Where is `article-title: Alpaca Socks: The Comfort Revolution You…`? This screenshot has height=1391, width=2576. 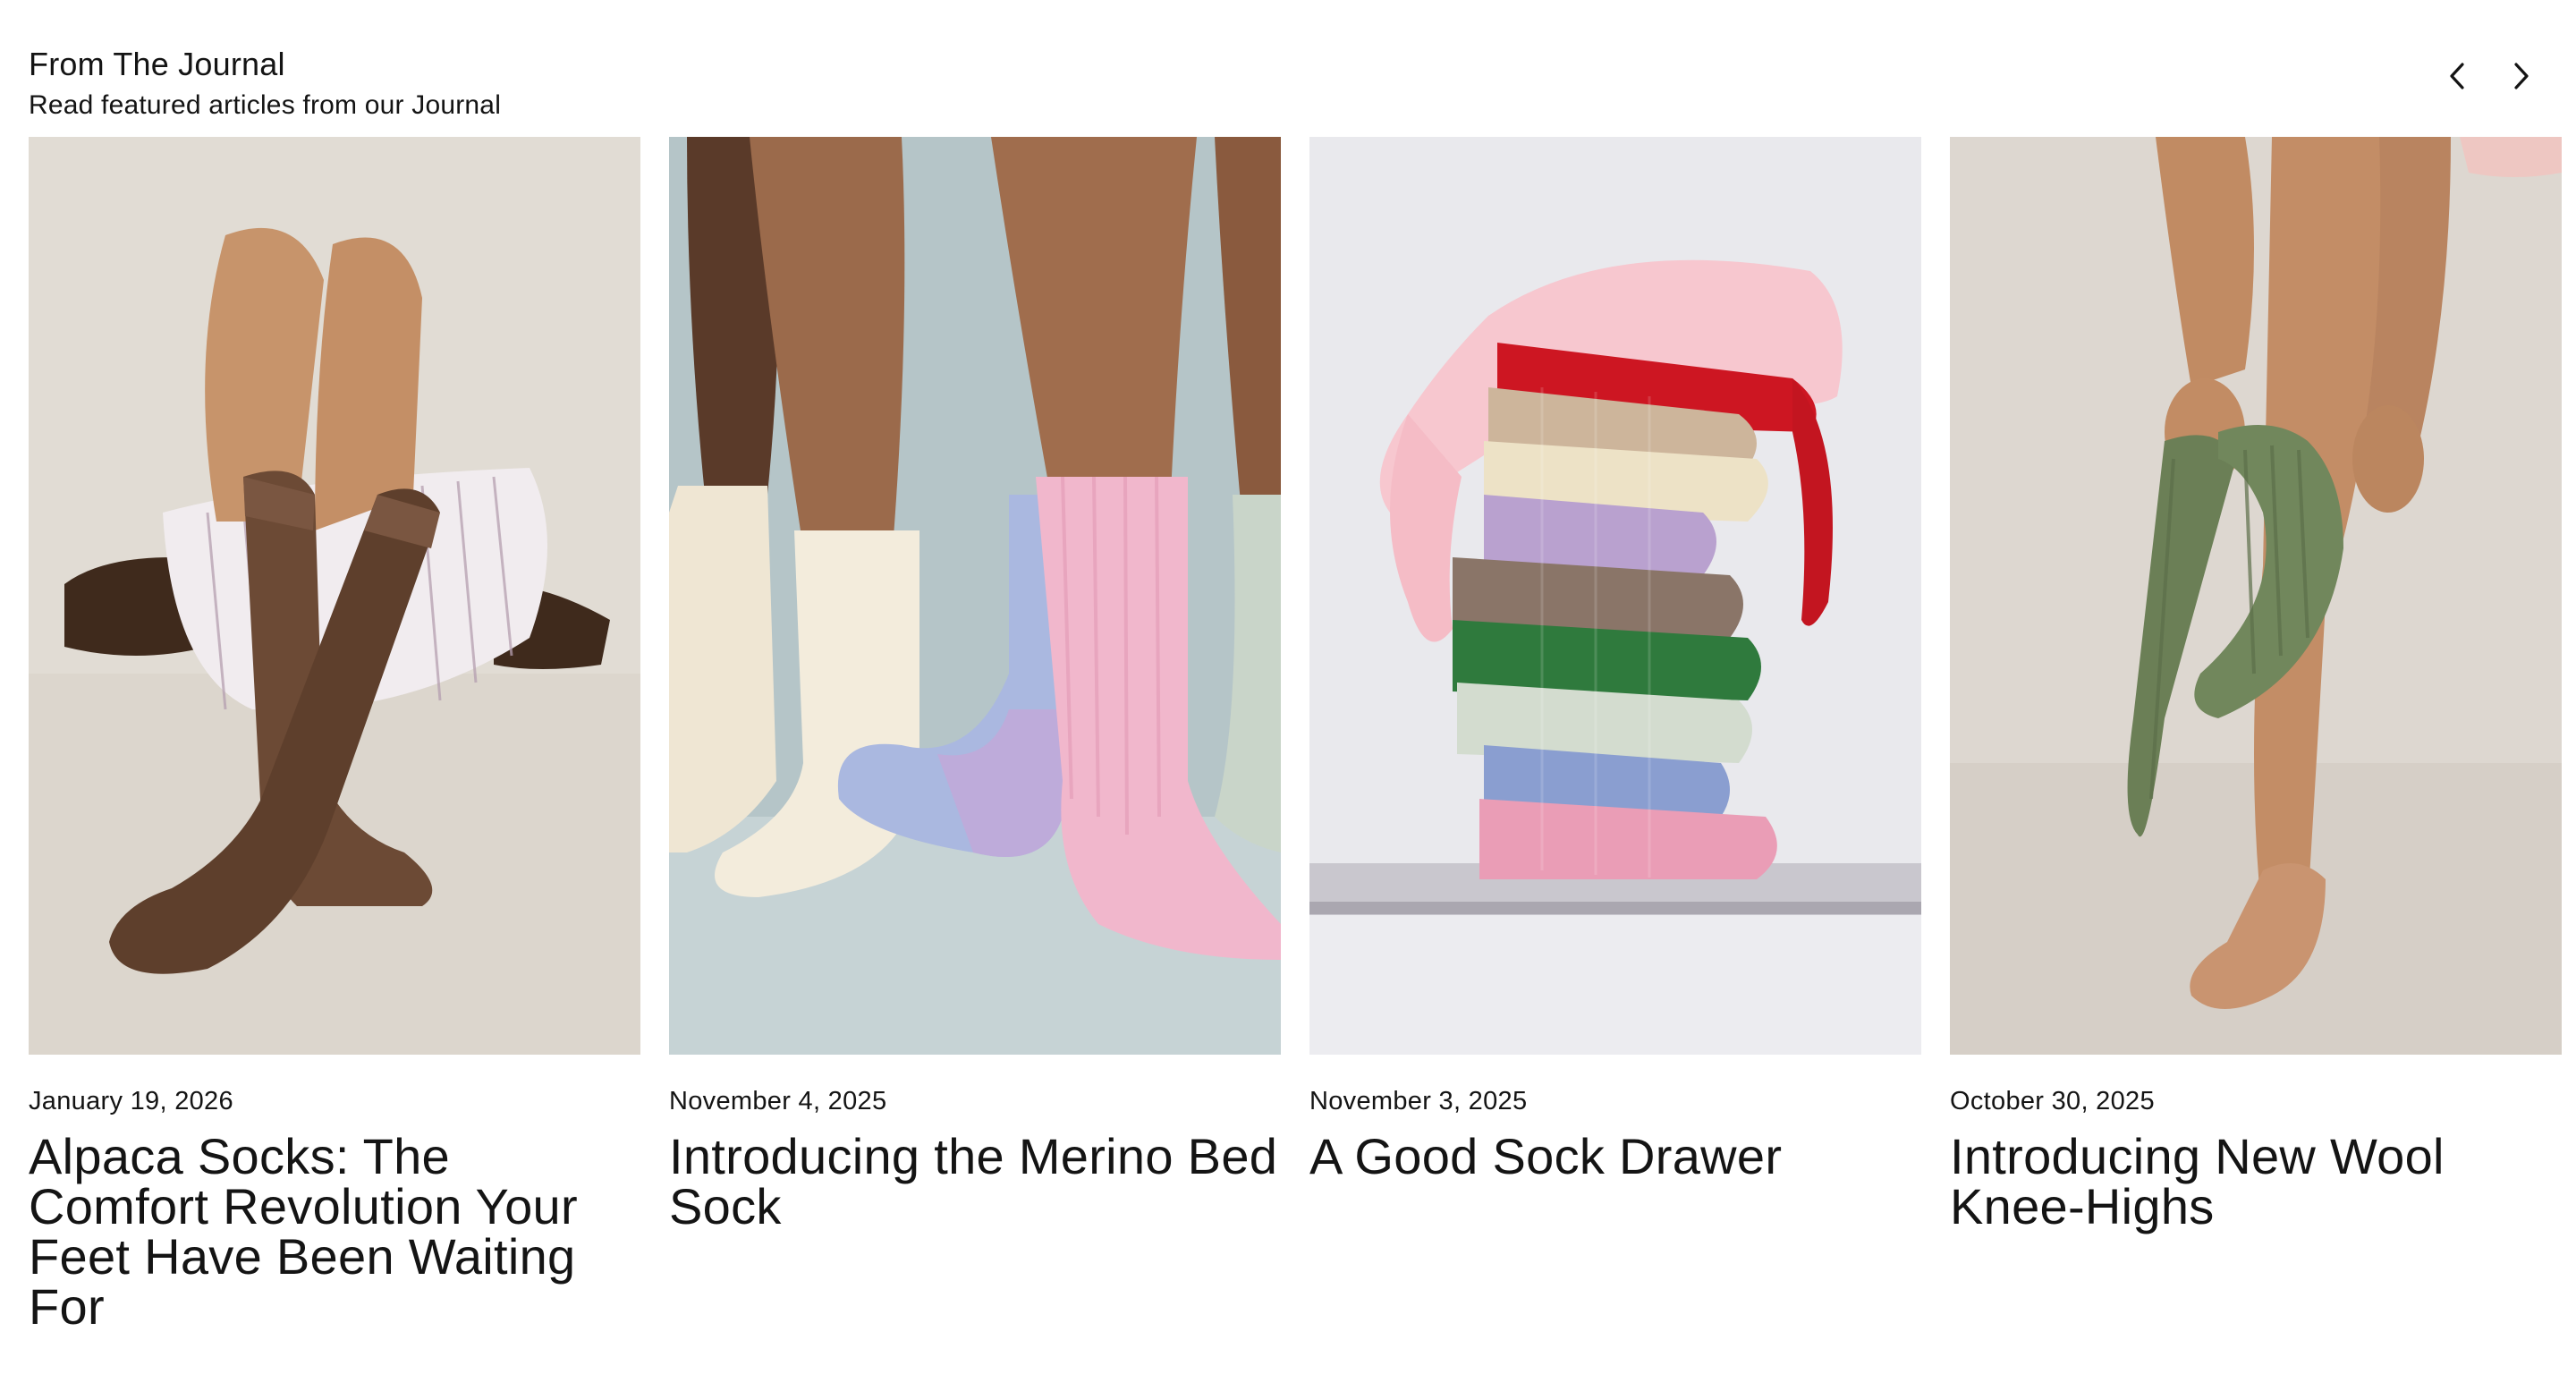
article-title: Alpaca Socks: The Comfort Revolution You… is located at coordinates (334, 1232).